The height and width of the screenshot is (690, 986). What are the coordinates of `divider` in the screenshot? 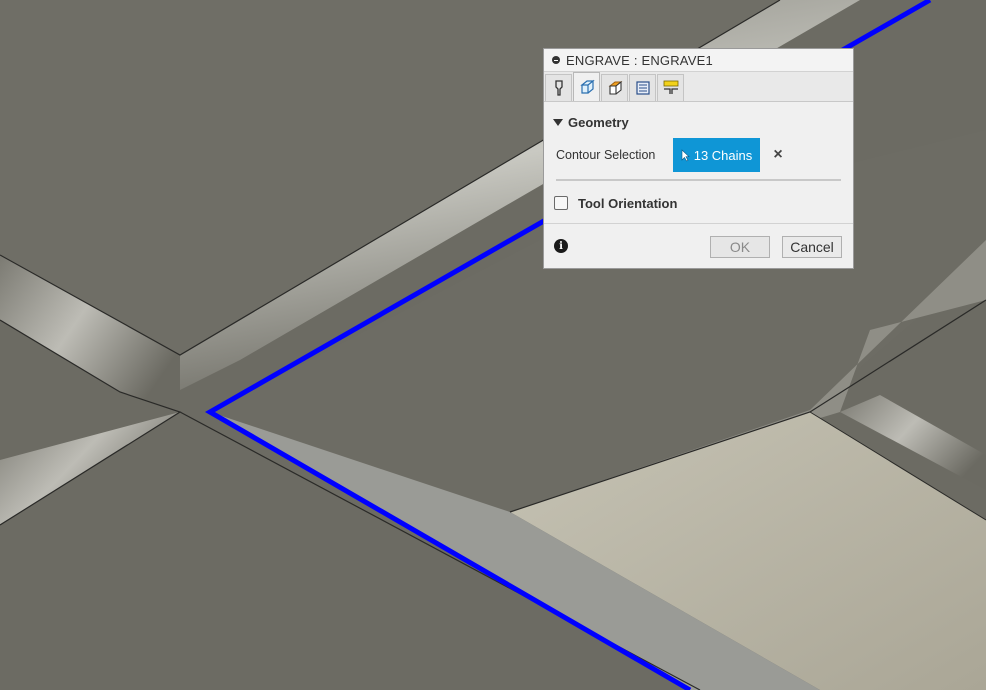 It's located at (698, 180).